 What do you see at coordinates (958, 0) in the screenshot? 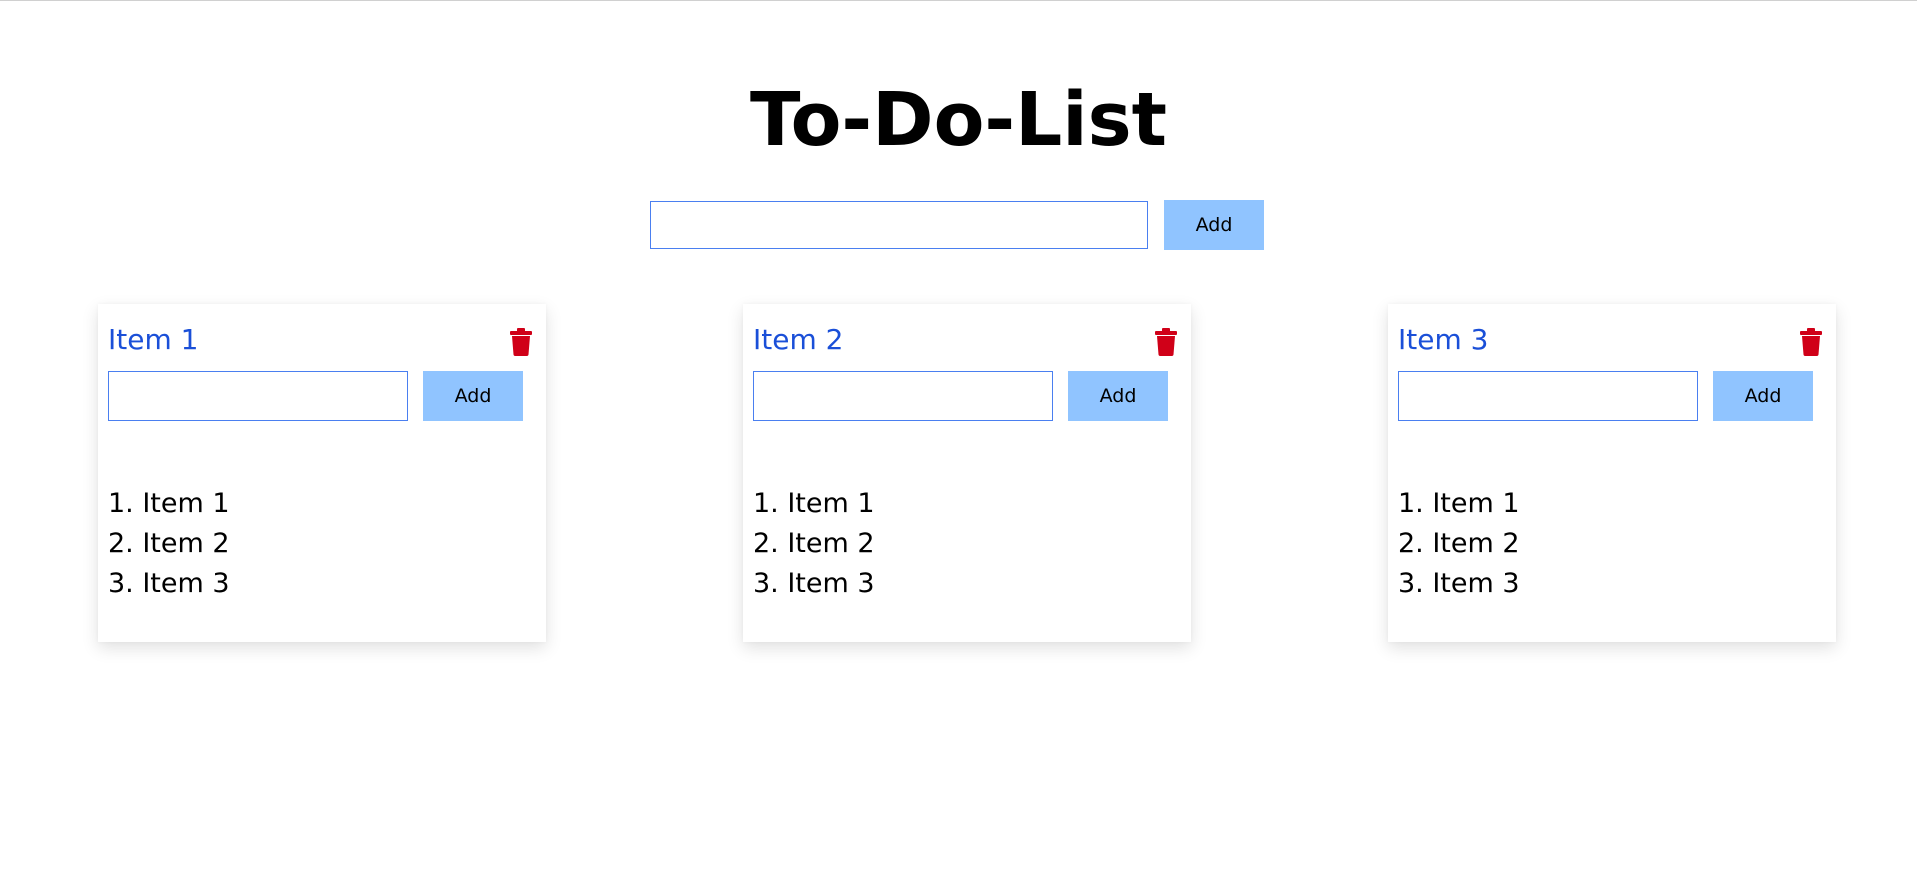
I see `top-divider` at bounding box center [958, 0].